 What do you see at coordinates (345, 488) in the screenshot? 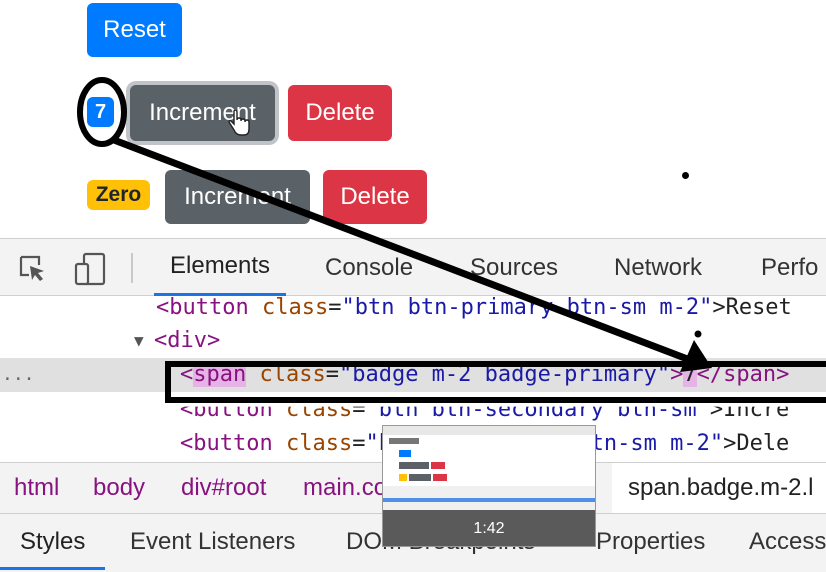
I see `crumb-main: main.co` at bounding box center [345, 488].